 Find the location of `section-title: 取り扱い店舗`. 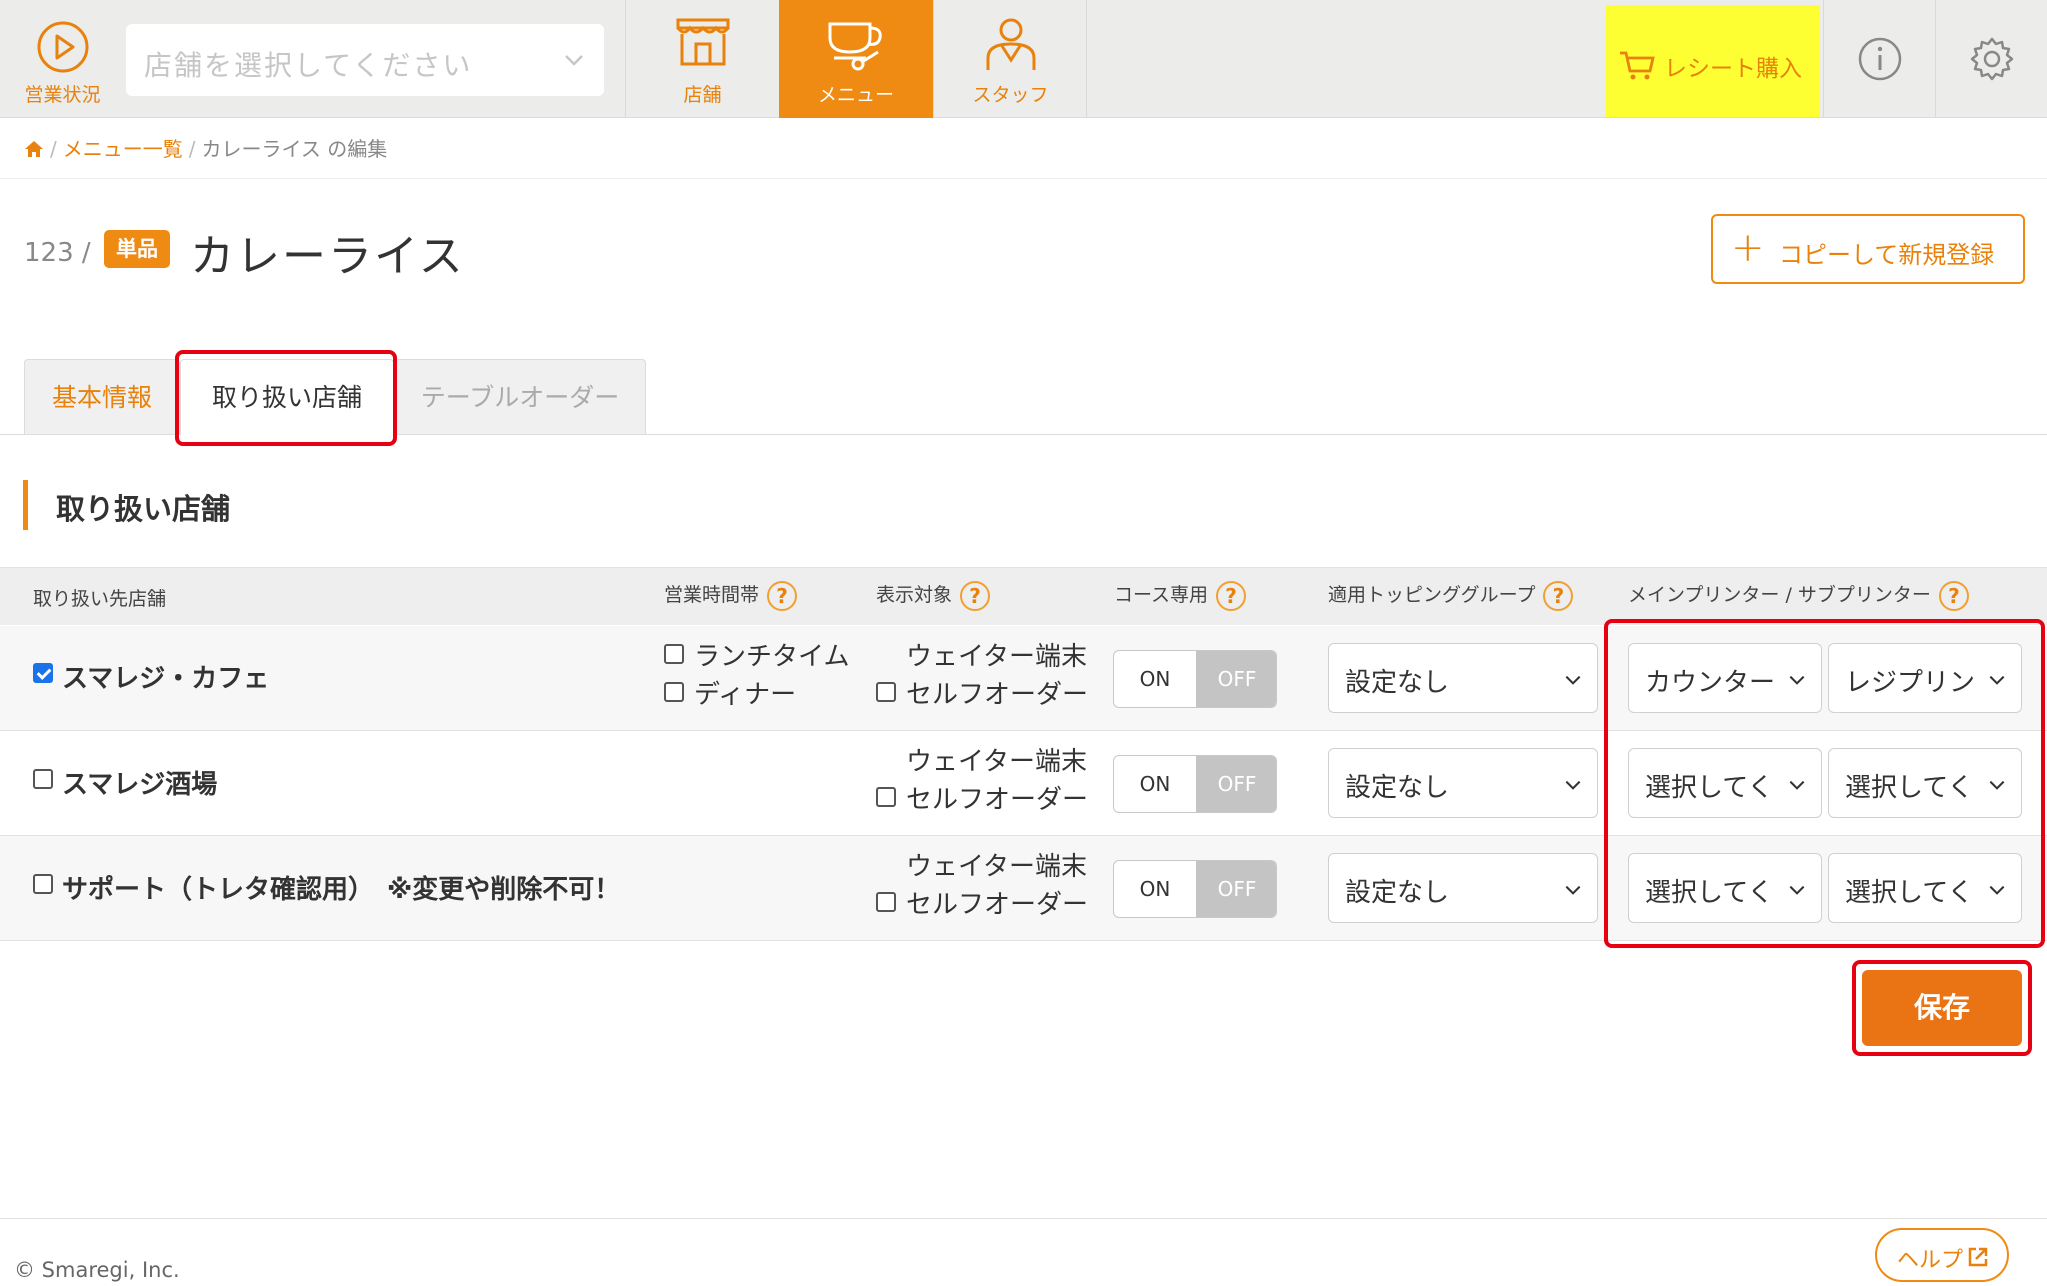

section-title: 取り扱い店舗 is located at coordinates (143, 509).